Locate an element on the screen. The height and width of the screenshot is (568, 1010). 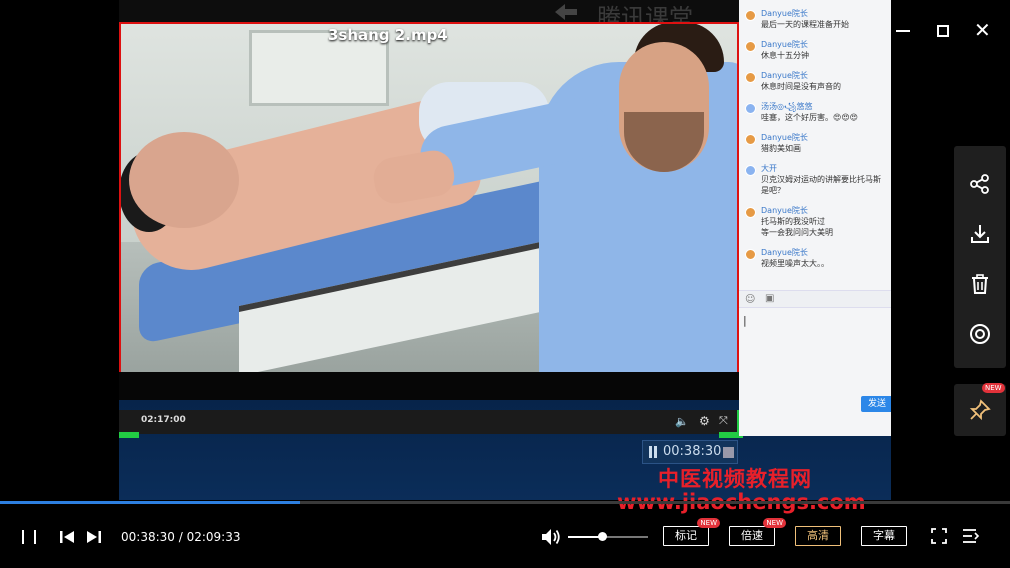
pause-button is located at coordinates (29, 537).